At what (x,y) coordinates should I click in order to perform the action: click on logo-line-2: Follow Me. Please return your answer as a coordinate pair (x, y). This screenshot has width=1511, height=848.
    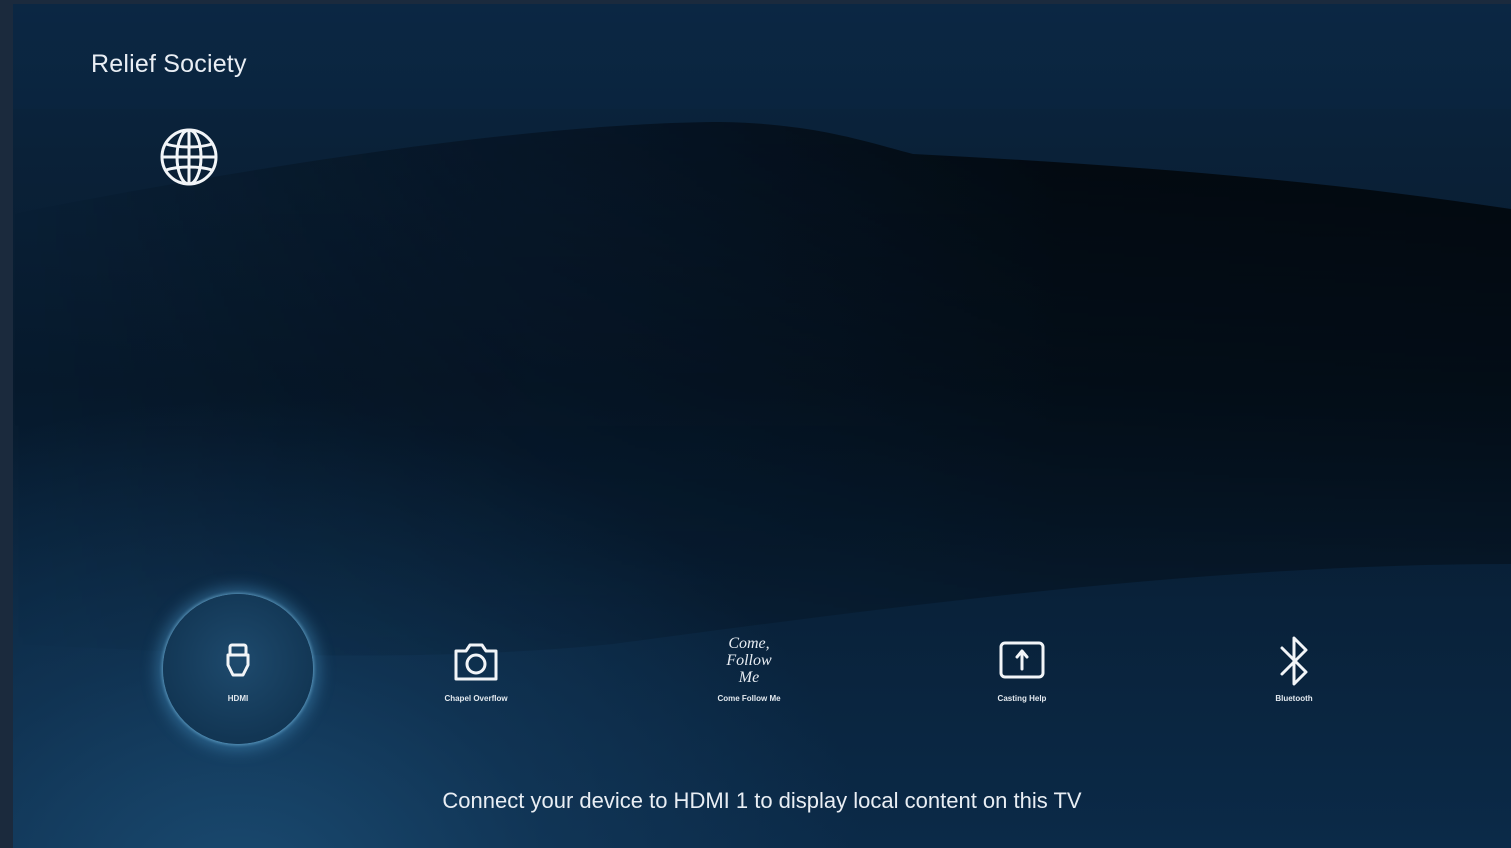
    Looking at the image, I should click on (749, 669).